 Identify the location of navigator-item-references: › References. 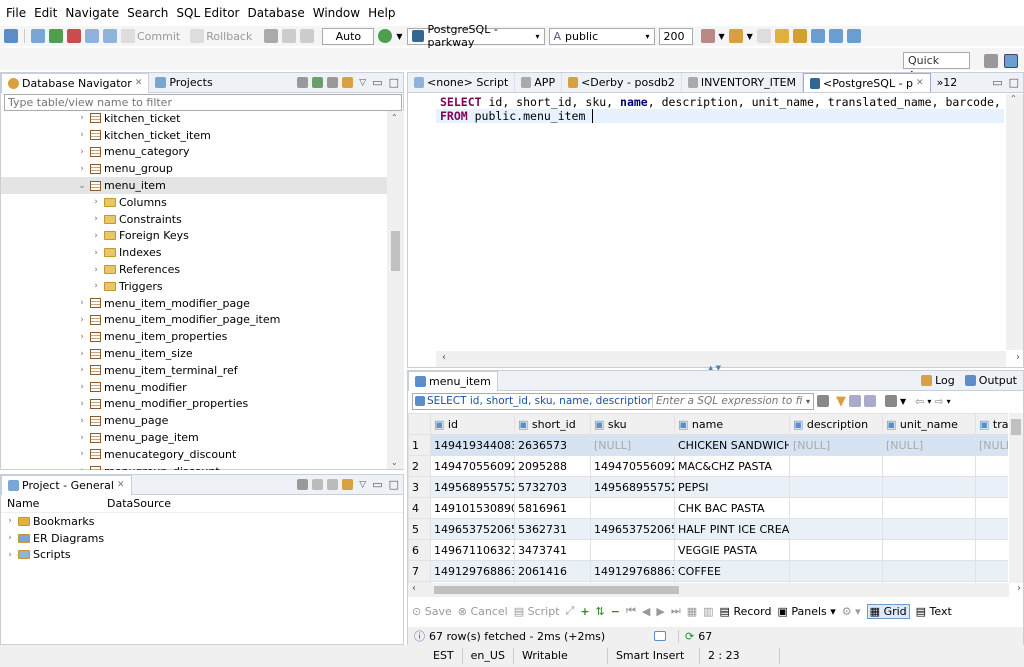
(195, 269).